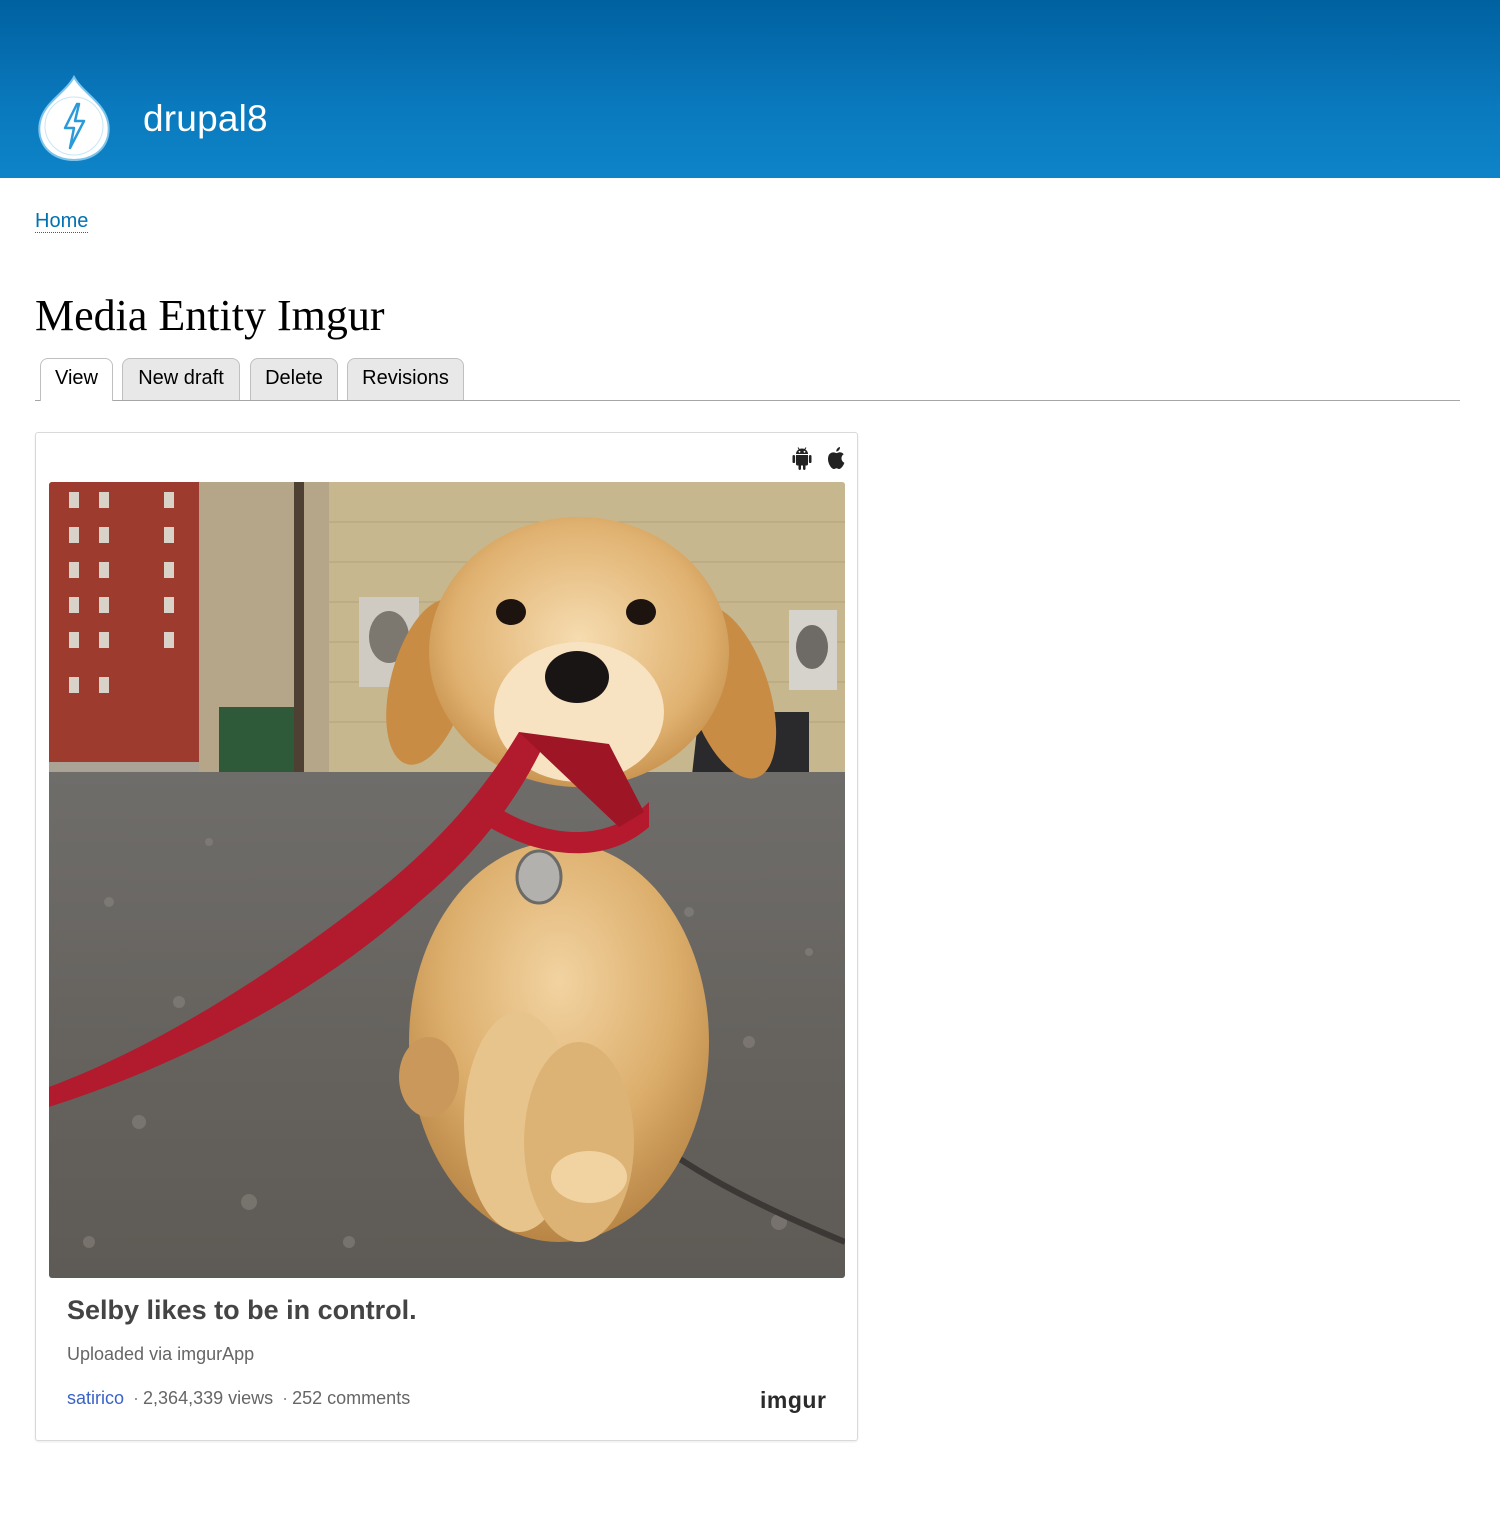 The height and width of the screenshot is (1517, 1500). I want to click on views-count: 2,364,339 views, so click(208, 1398).